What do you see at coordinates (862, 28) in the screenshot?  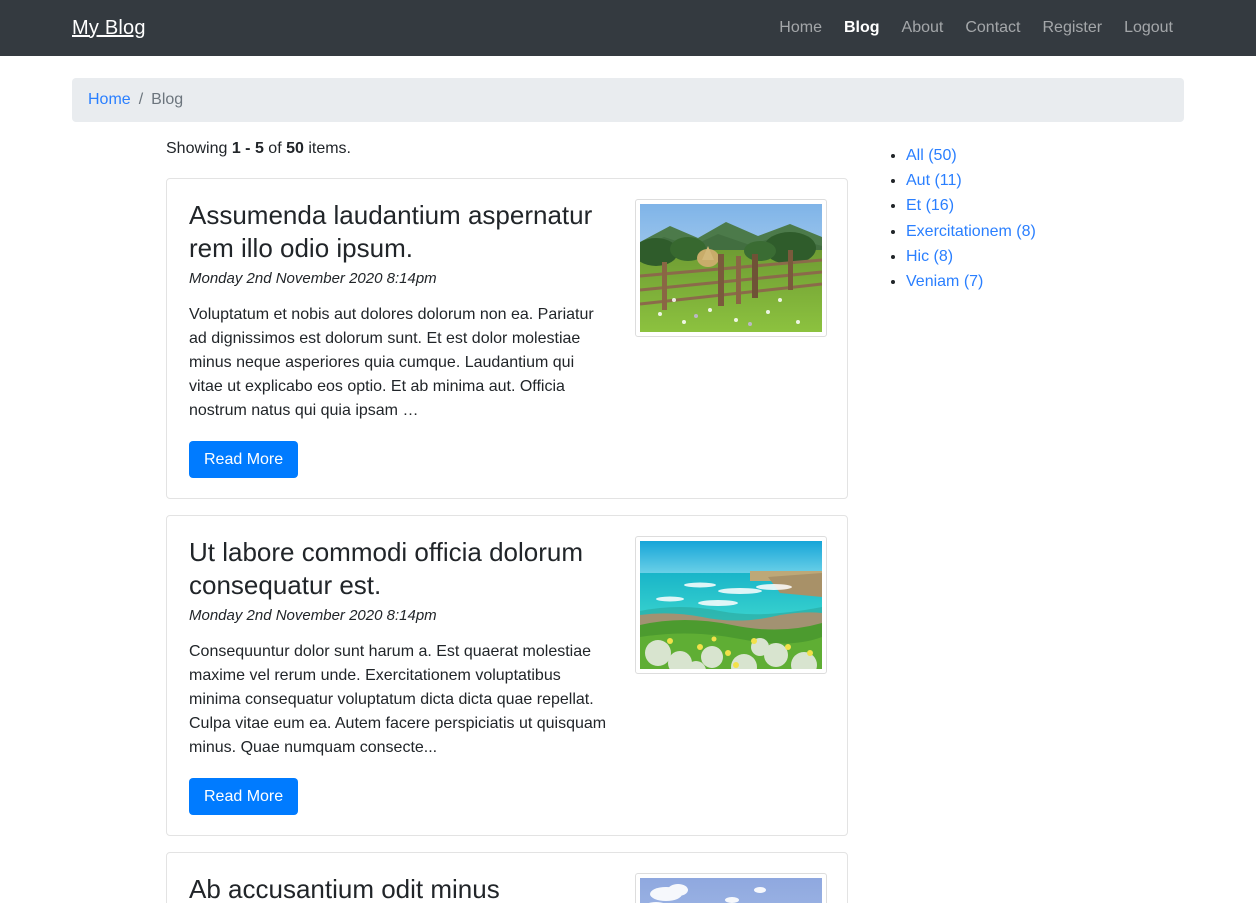 I see `nav-link-blog: Blog` at bounding box center [862, 28].